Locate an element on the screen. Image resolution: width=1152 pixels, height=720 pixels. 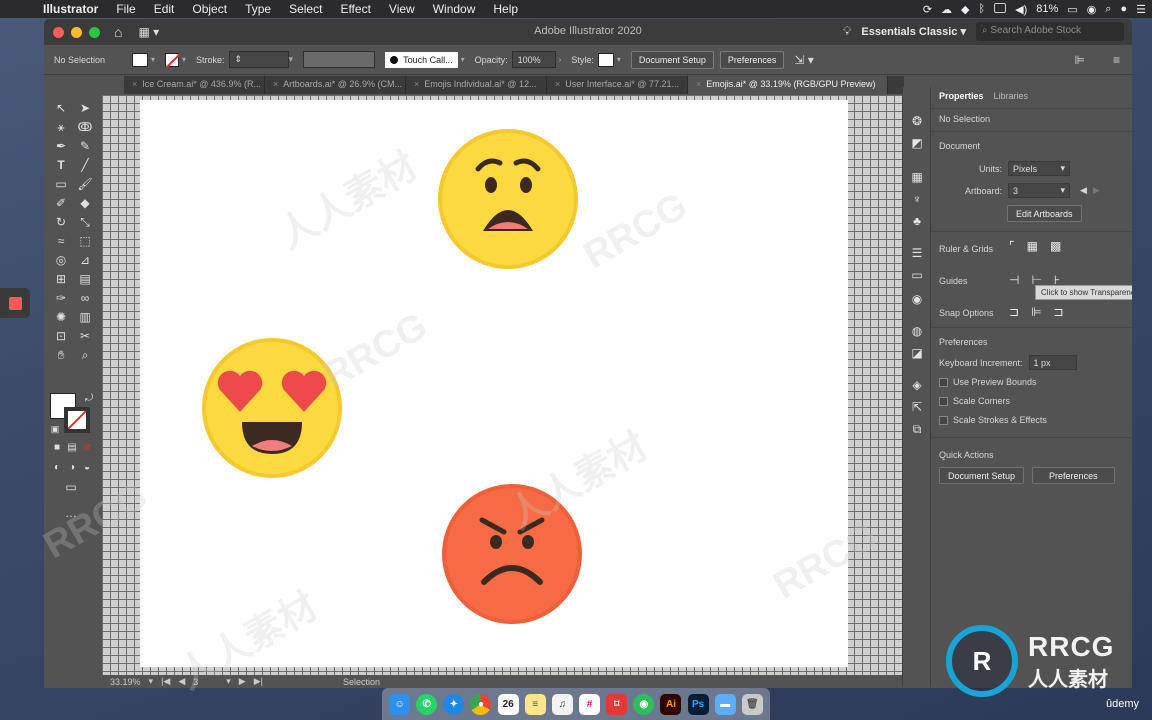
type-tool-icon: T is located at coordinates (61, 165).